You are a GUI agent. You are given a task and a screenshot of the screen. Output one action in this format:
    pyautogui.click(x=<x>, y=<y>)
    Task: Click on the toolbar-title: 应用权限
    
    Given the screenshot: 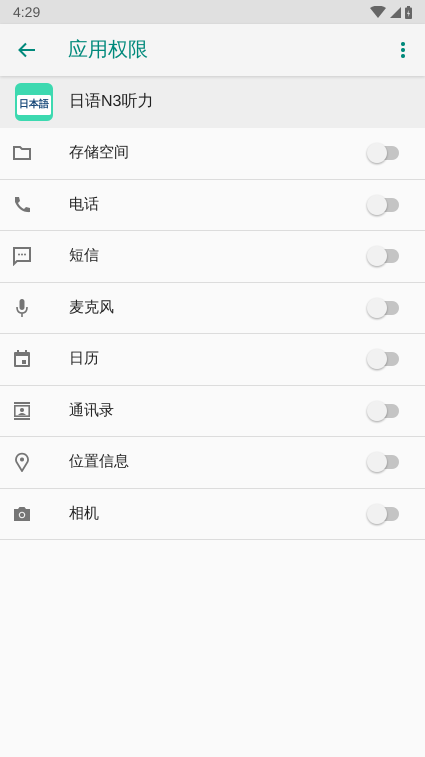 What is the action you would take?
    pyautogui.click(x=108, y=50)
    